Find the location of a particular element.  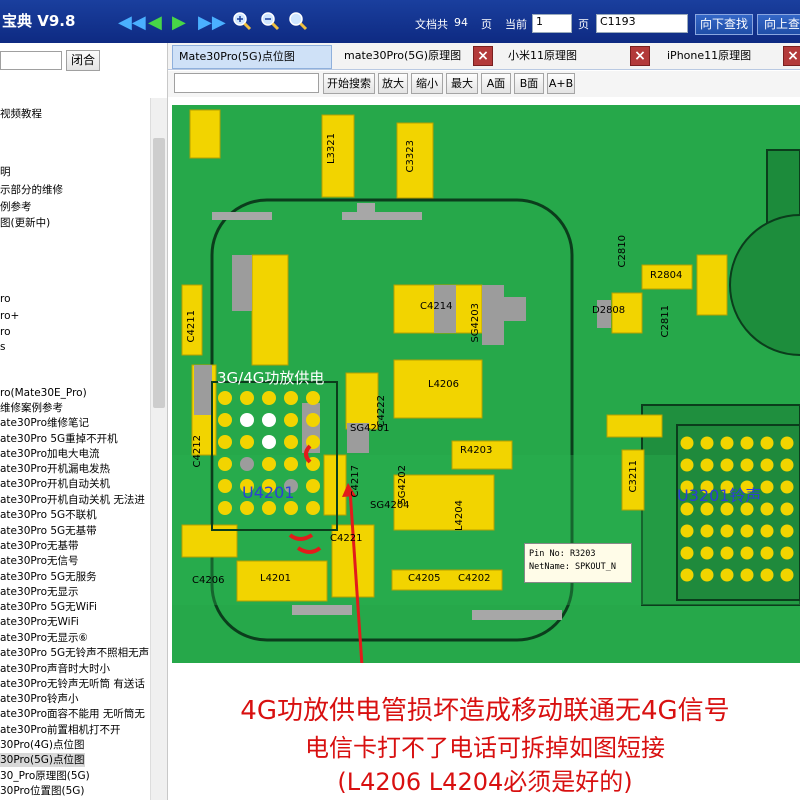

net-name: NetName: SPKOUT_N is located at coordinates (572, 567).